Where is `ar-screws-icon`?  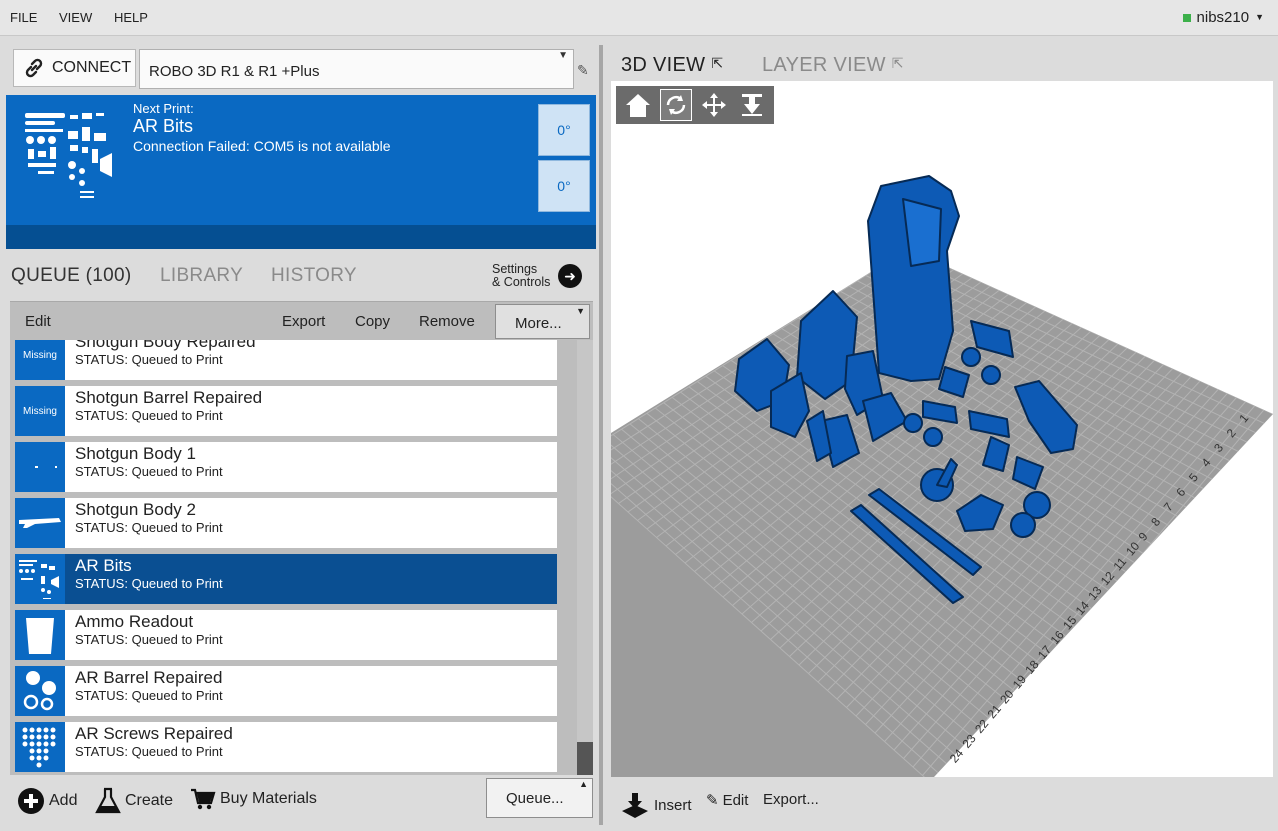
ar-screws-icon is located at coordinates (39, 747).